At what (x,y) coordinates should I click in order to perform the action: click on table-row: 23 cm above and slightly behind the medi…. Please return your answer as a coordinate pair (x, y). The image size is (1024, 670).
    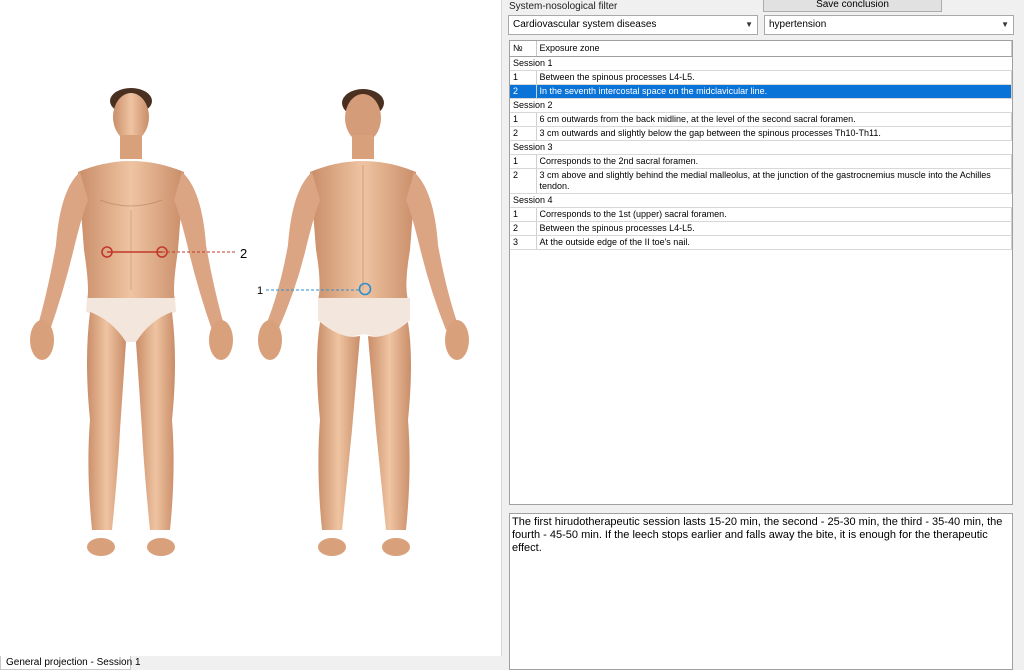
    Looking at the image, I should click on (761, 181).